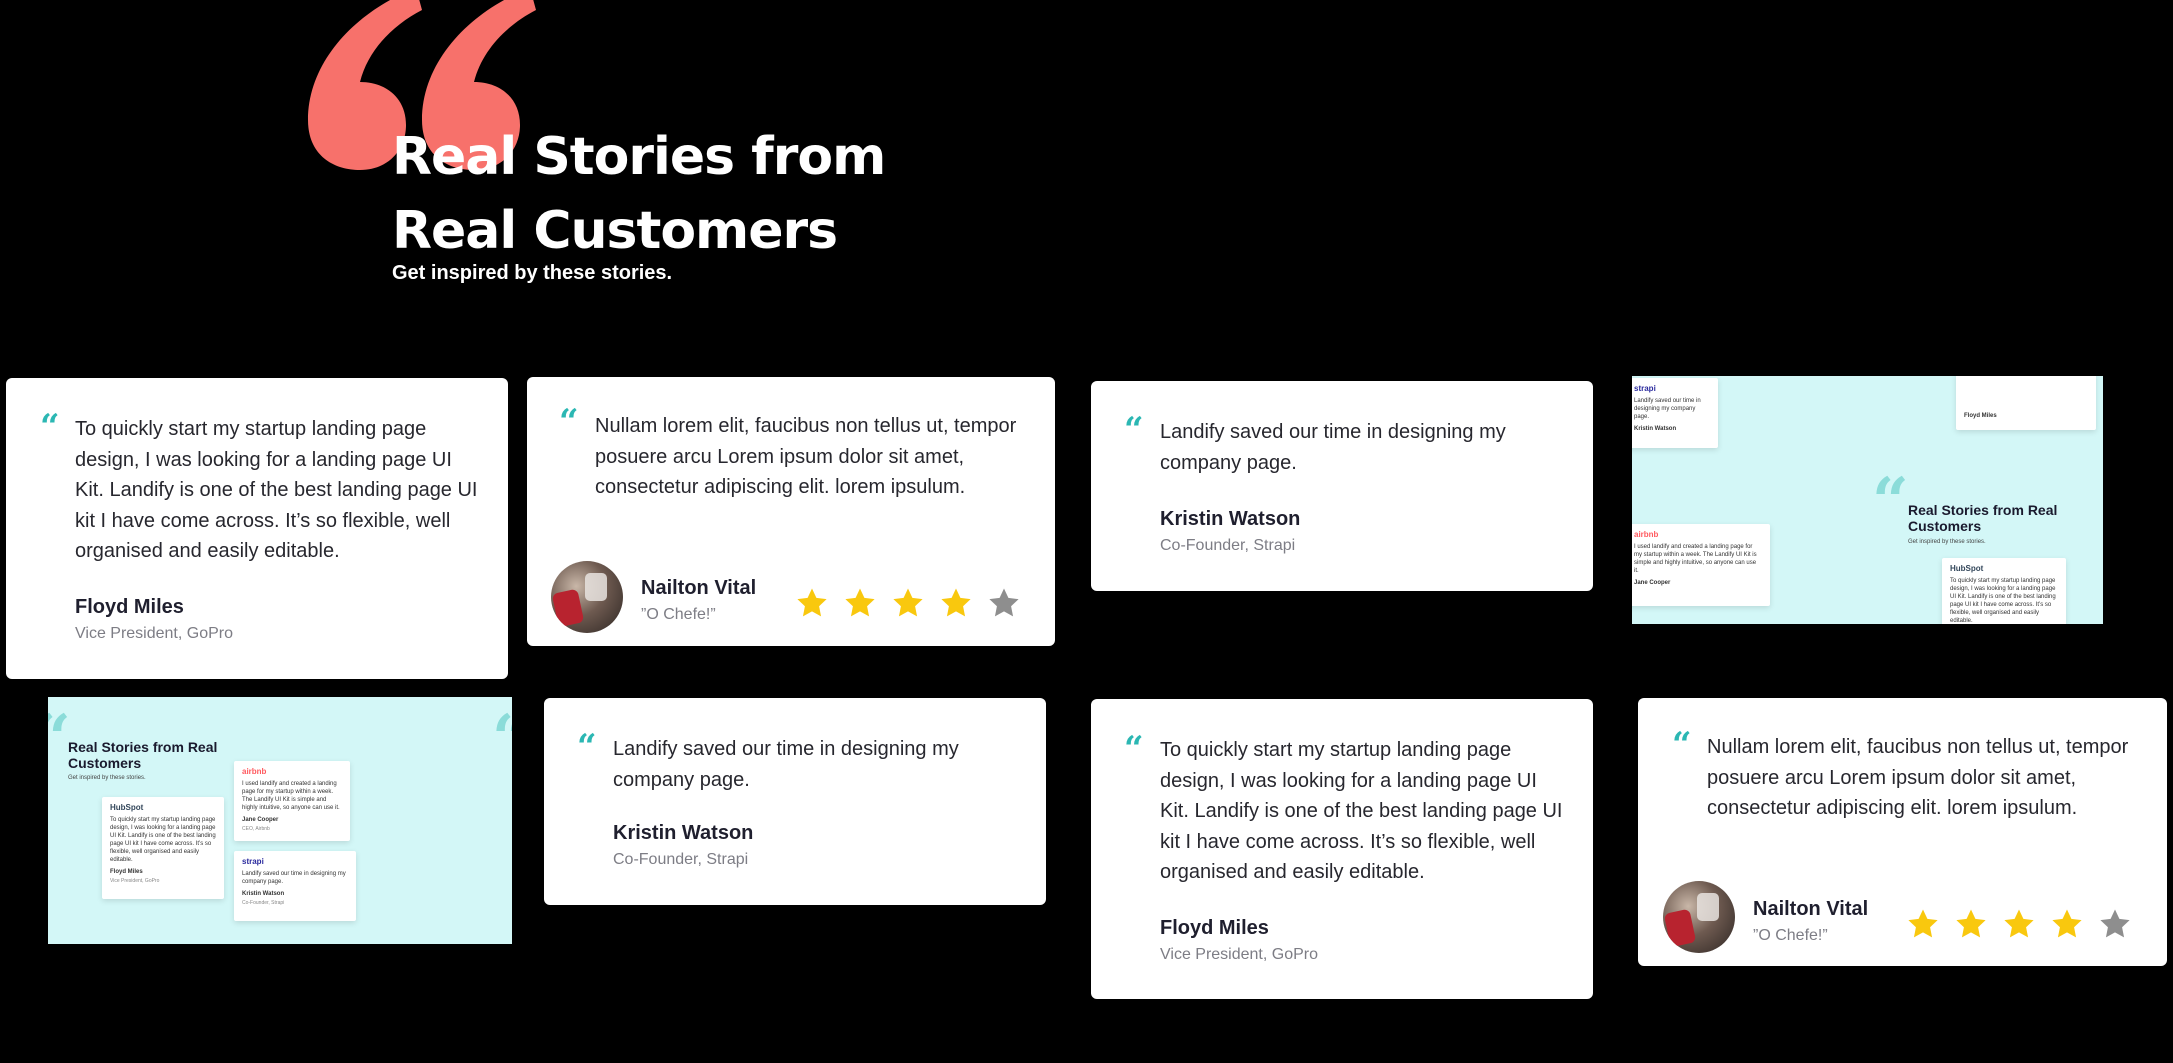 The width and height of the screenshot is (2173, 1063). Describe the element at coordinates (256, 829) in the screenshot. I see `mini-role: CEO, Airbnb` at that location.